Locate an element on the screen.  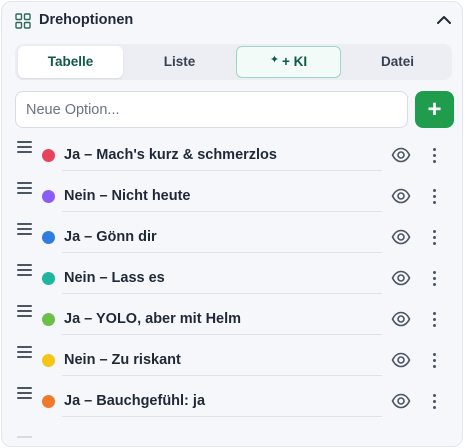
tab-liste: Liste is located at coordinates (179, 62).